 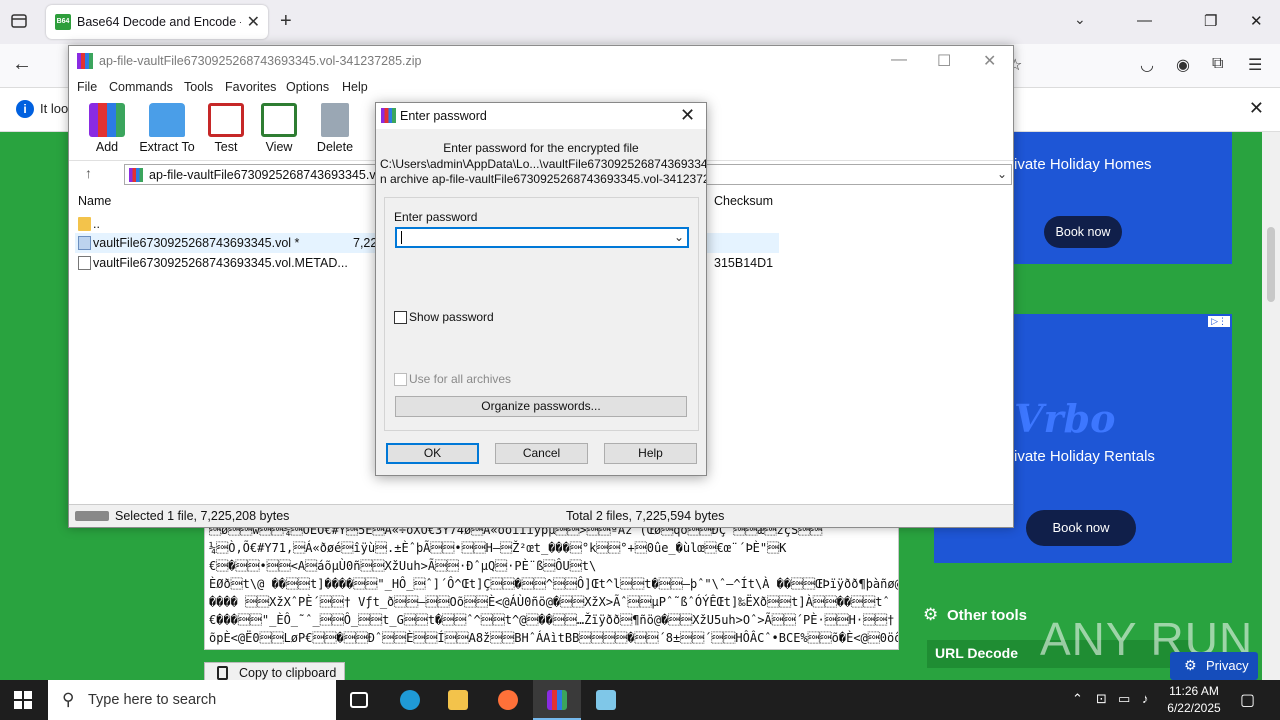 I want to click on test-clipboard-icon, so click(x=226, y=120).